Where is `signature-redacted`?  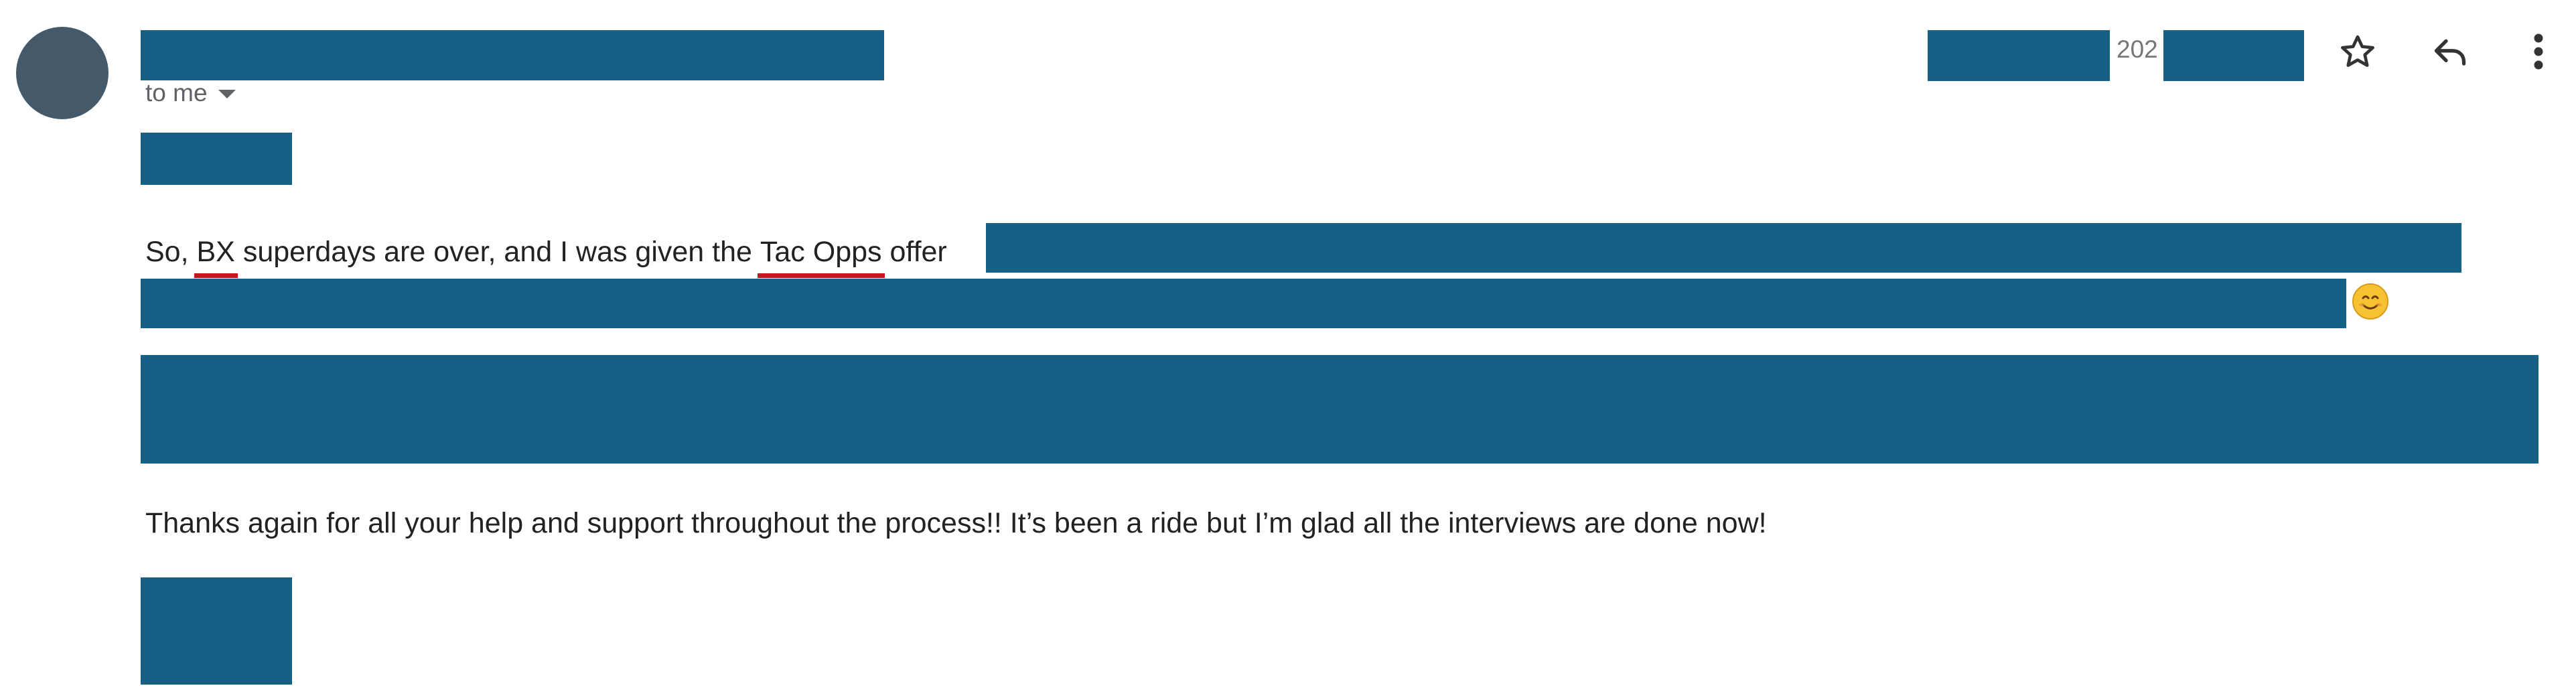
signature-redacted is located at coordinates (216, 631).